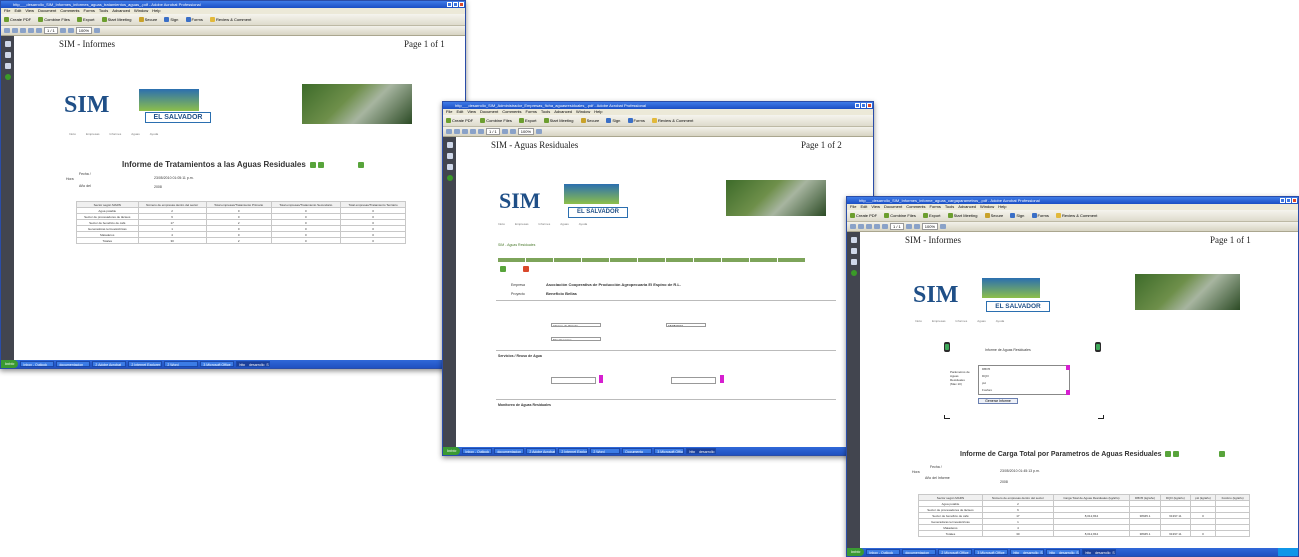 The width and height of the screenshot is (1299, 557). What do you see at coordinates (861, 226) in the screenshot?
I see `print-icon` at bounding box center [861, 226].